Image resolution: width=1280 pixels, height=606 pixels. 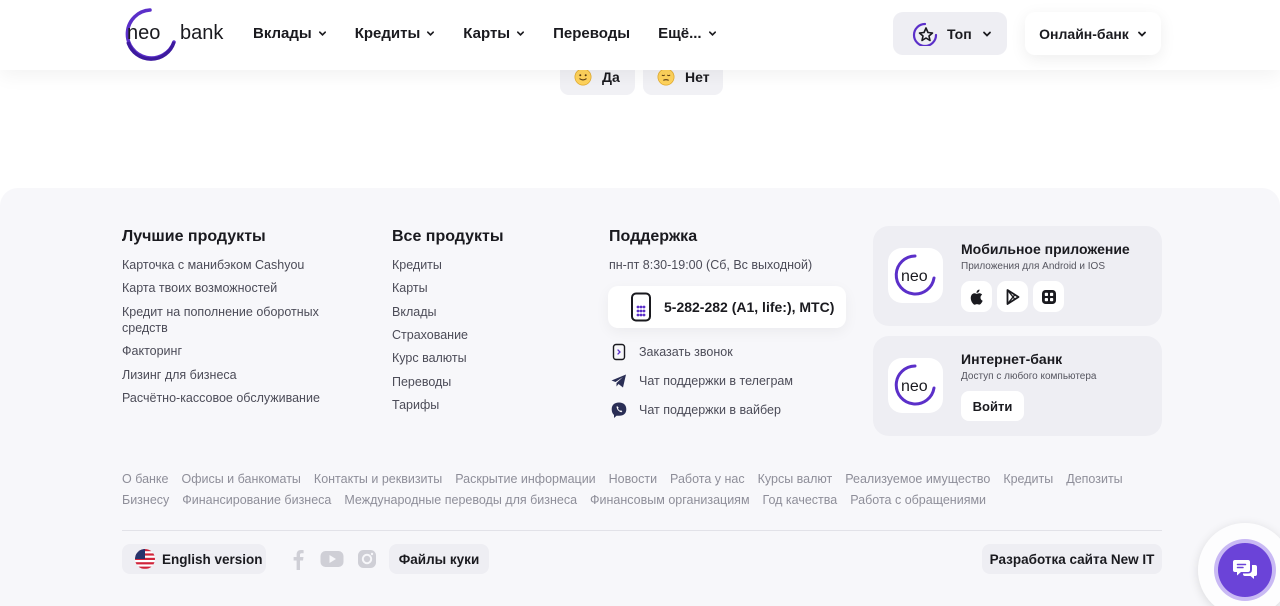 What do you see at coordinates (1033, 266) in the screenshot?
I see `mobile-app-subtitle: Приложения для Android и IOS` at bounding box center [1033, 266].